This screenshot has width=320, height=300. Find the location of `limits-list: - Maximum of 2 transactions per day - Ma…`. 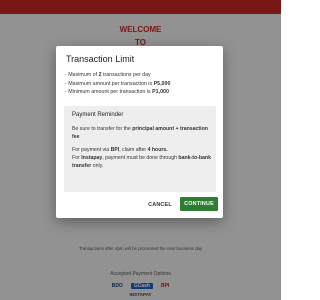

limits-list: - Maximum of 2 transactions per day - Ma… is located at coordinates (141, 84).